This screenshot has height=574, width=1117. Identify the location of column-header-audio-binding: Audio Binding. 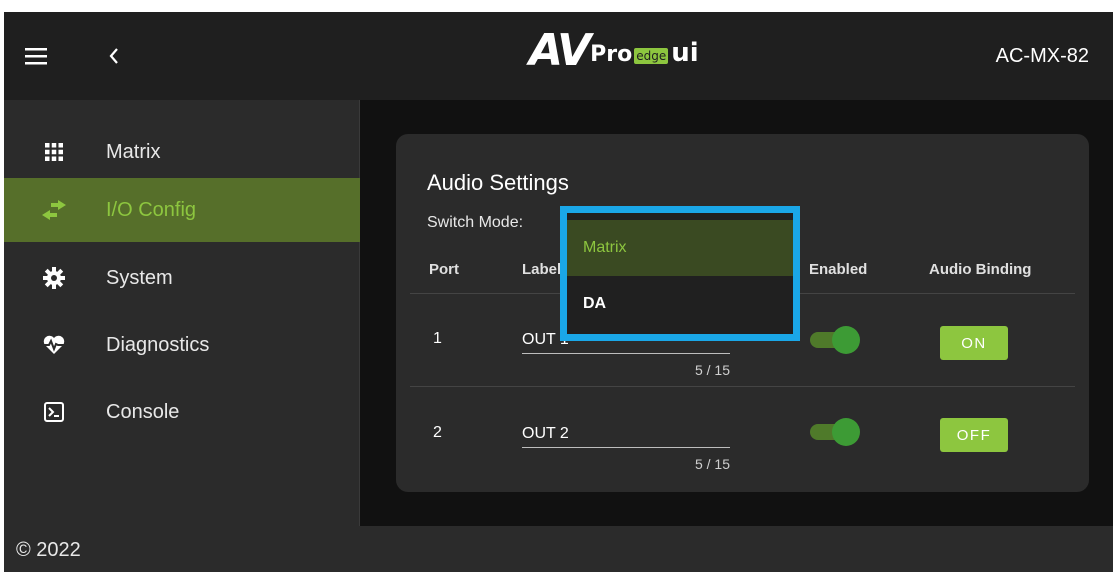
(980, 269).